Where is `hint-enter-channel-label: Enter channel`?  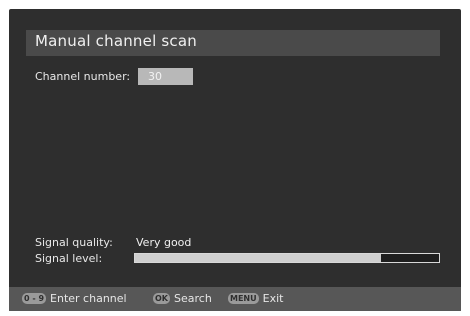
hint-enter-channel-label: Enter channel is located at coordinates (88, 298).